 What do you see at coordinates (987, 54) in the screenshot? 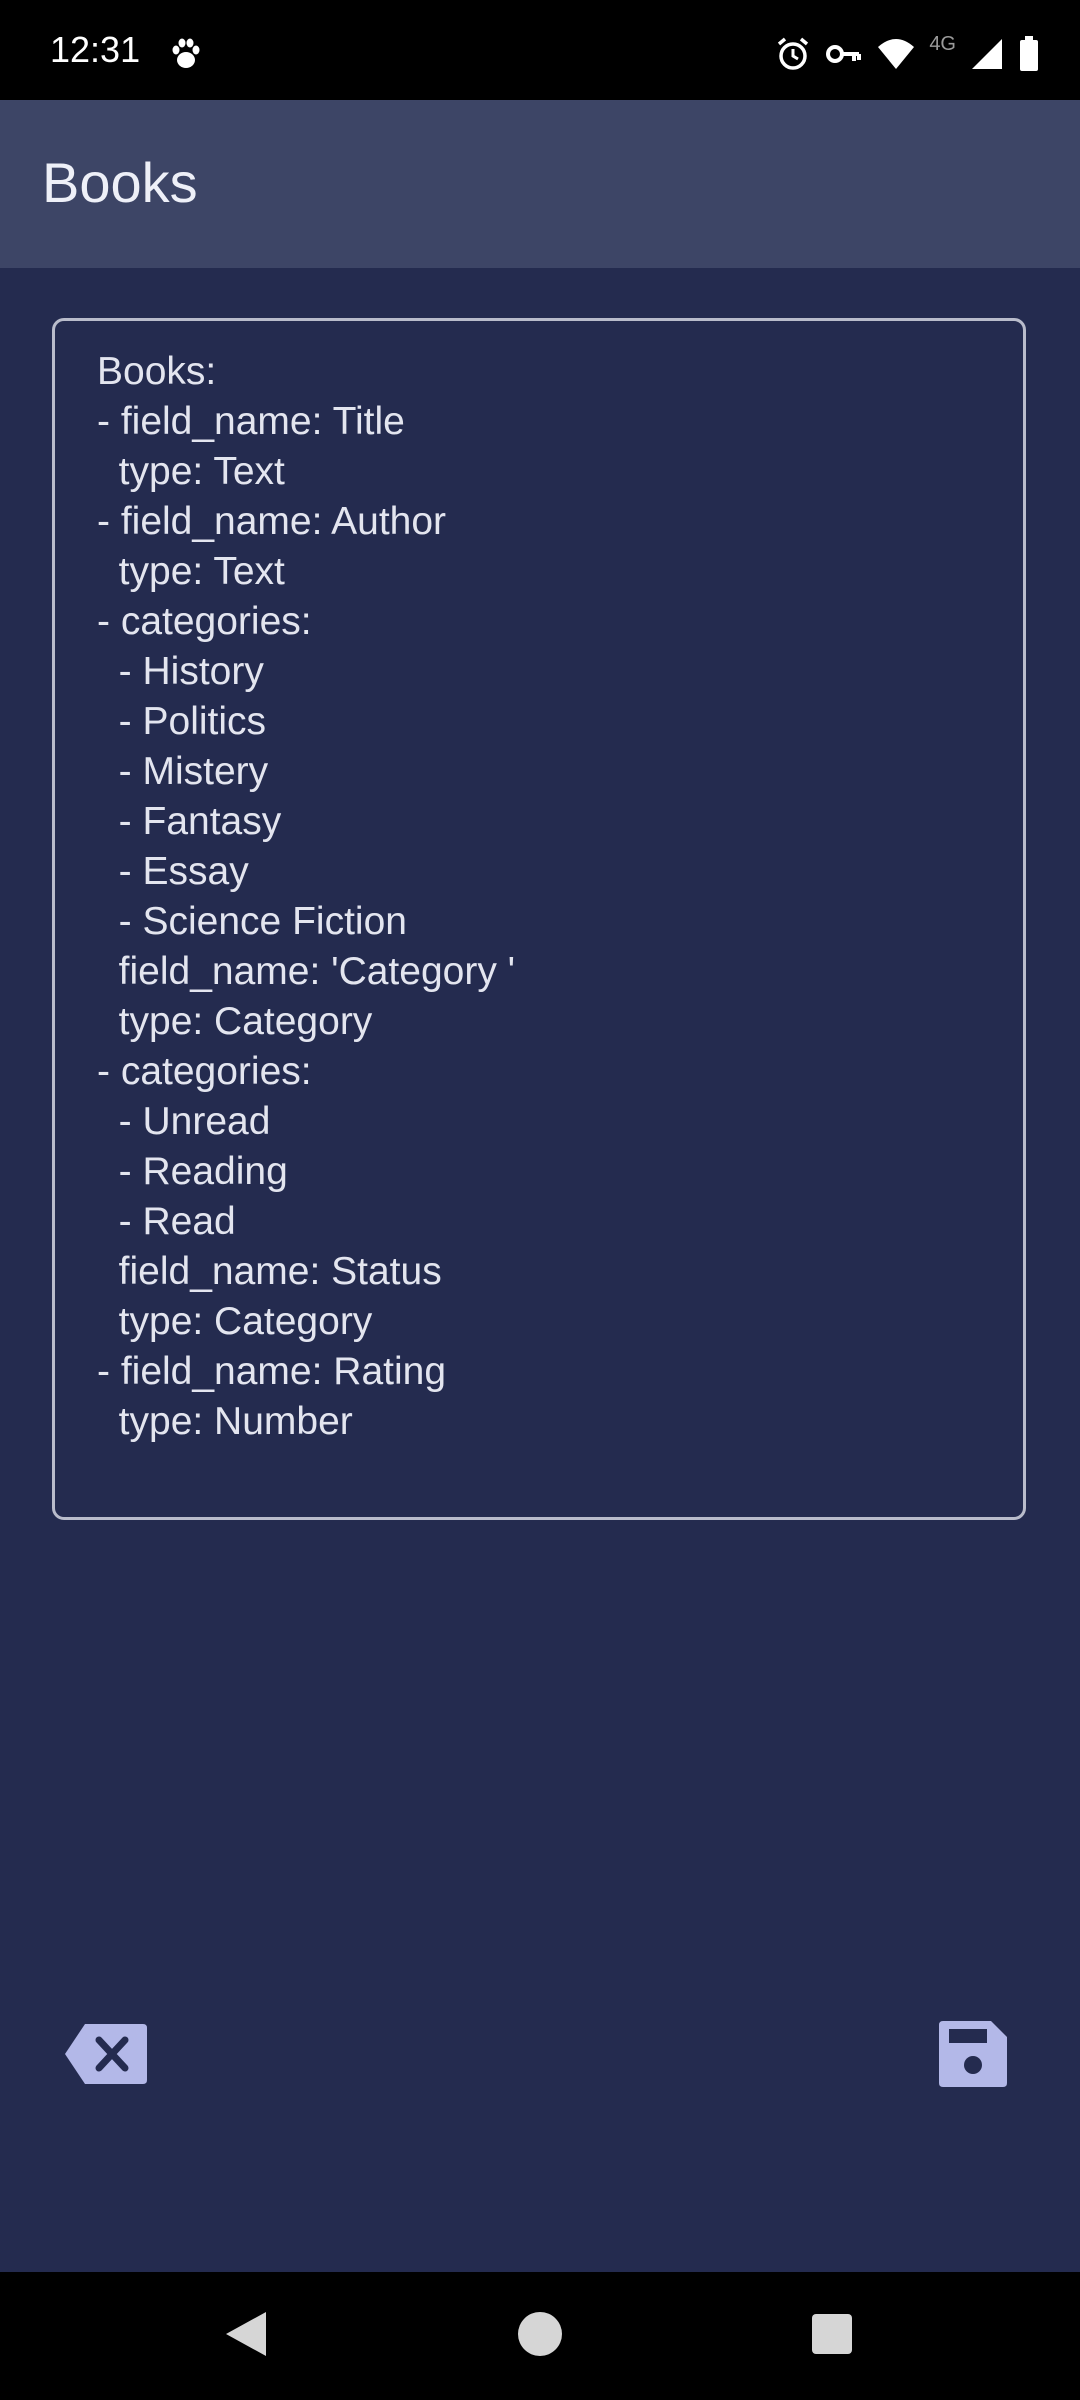
I see `cell-signal-icon` at bounding box center [987, 54].